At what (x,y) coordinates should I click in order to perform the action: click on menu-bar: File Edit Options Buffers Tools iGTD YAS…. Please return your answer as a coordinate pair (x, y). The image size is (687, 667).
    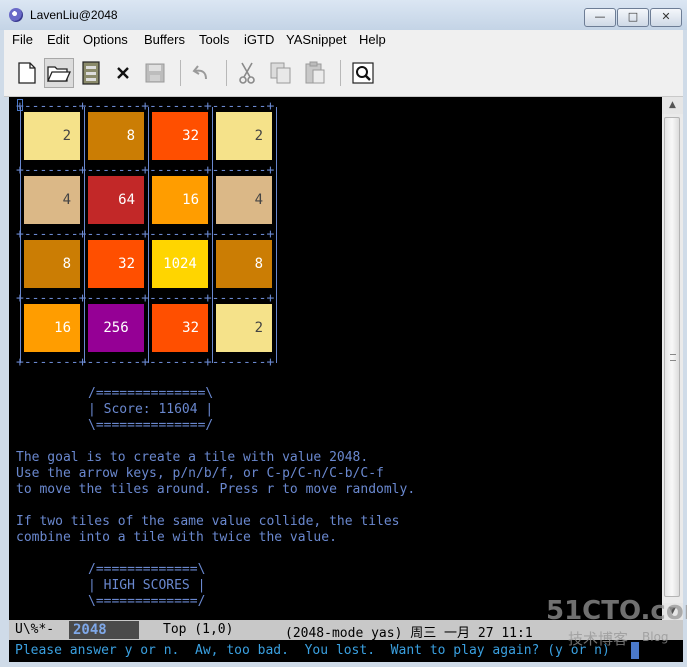
    Looking at the image, I should click on (343, 40).